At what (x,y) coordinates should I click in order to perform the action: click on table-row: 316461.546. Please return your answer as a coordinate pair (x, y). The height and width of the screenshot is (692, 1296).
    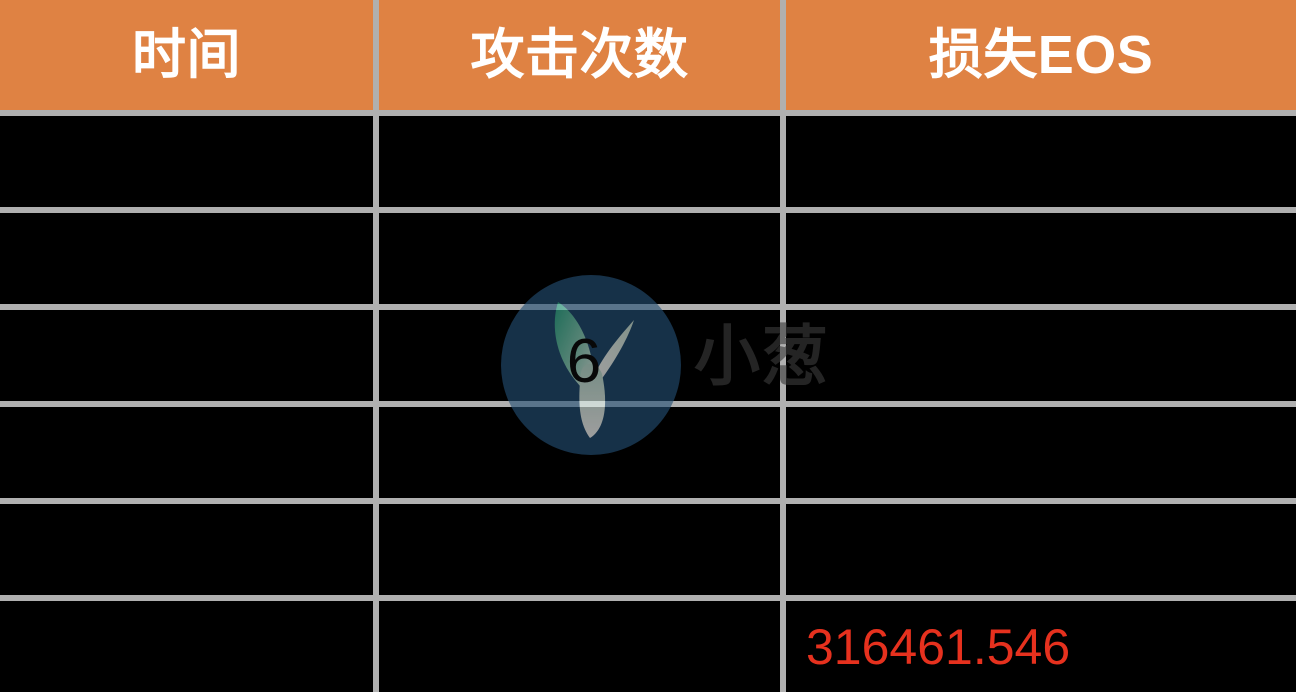
    Looking at the image, I should click on (648, 643).